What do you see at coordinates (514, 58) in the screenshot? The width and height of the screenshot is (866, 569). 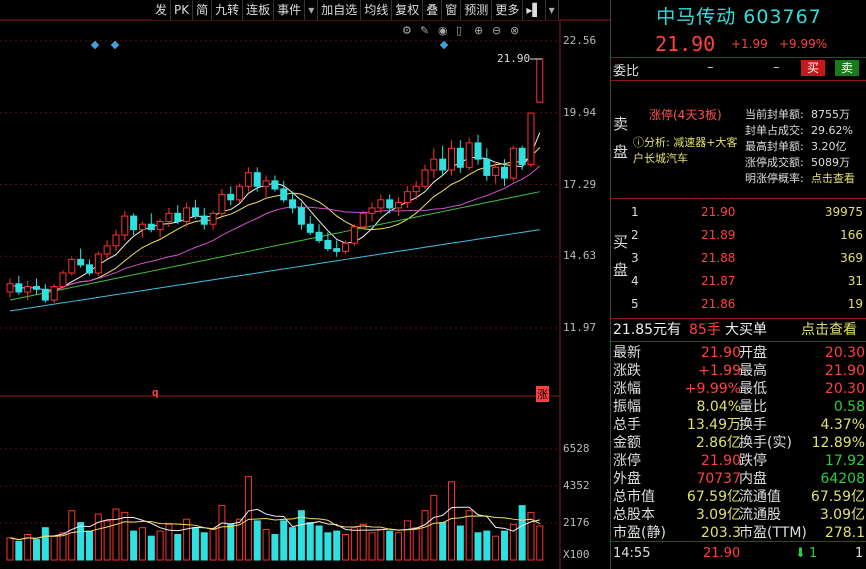 I see `high-price-label: 21.90` at bounding box center [514, 58].